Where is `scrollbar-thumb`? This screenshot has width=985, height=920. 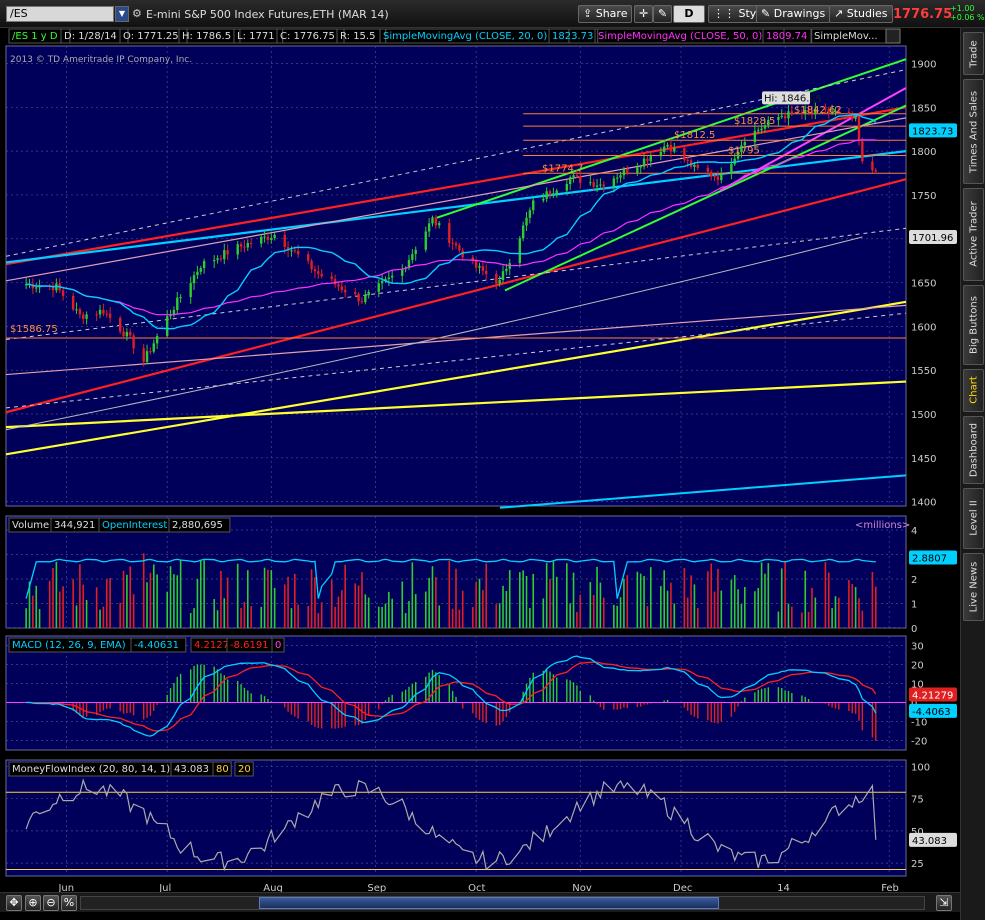
scrollbar-thumb is located at coordinates (489, 903).